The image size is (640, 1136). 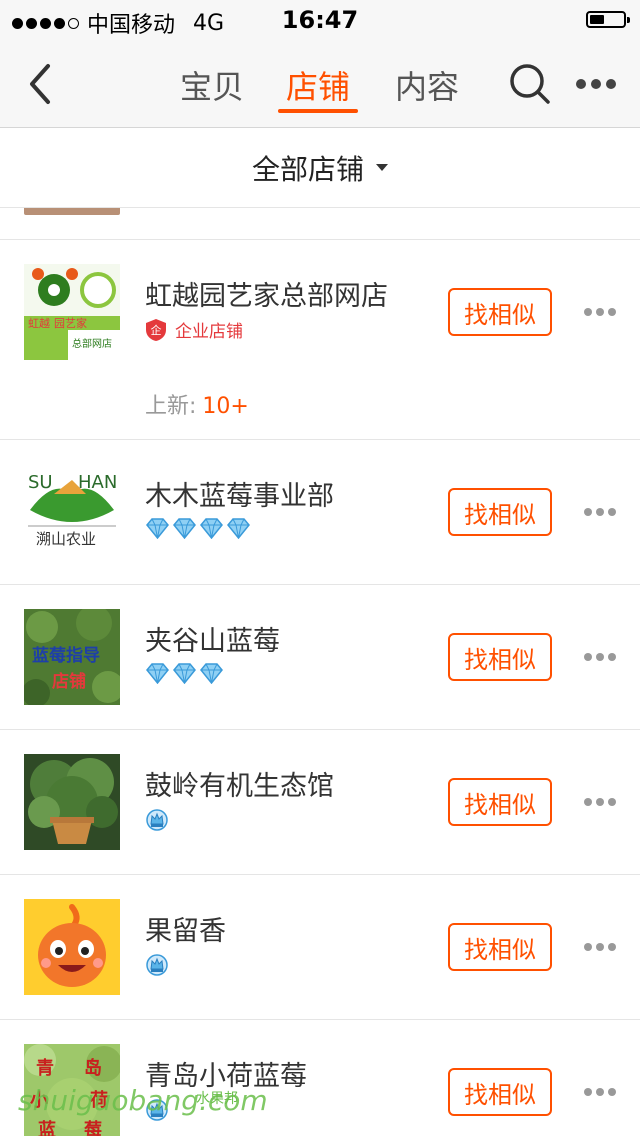 What do you see at coordinates (596, 84) in the screenshot?
I see `more-options-button` at bounding box center [596, 84].